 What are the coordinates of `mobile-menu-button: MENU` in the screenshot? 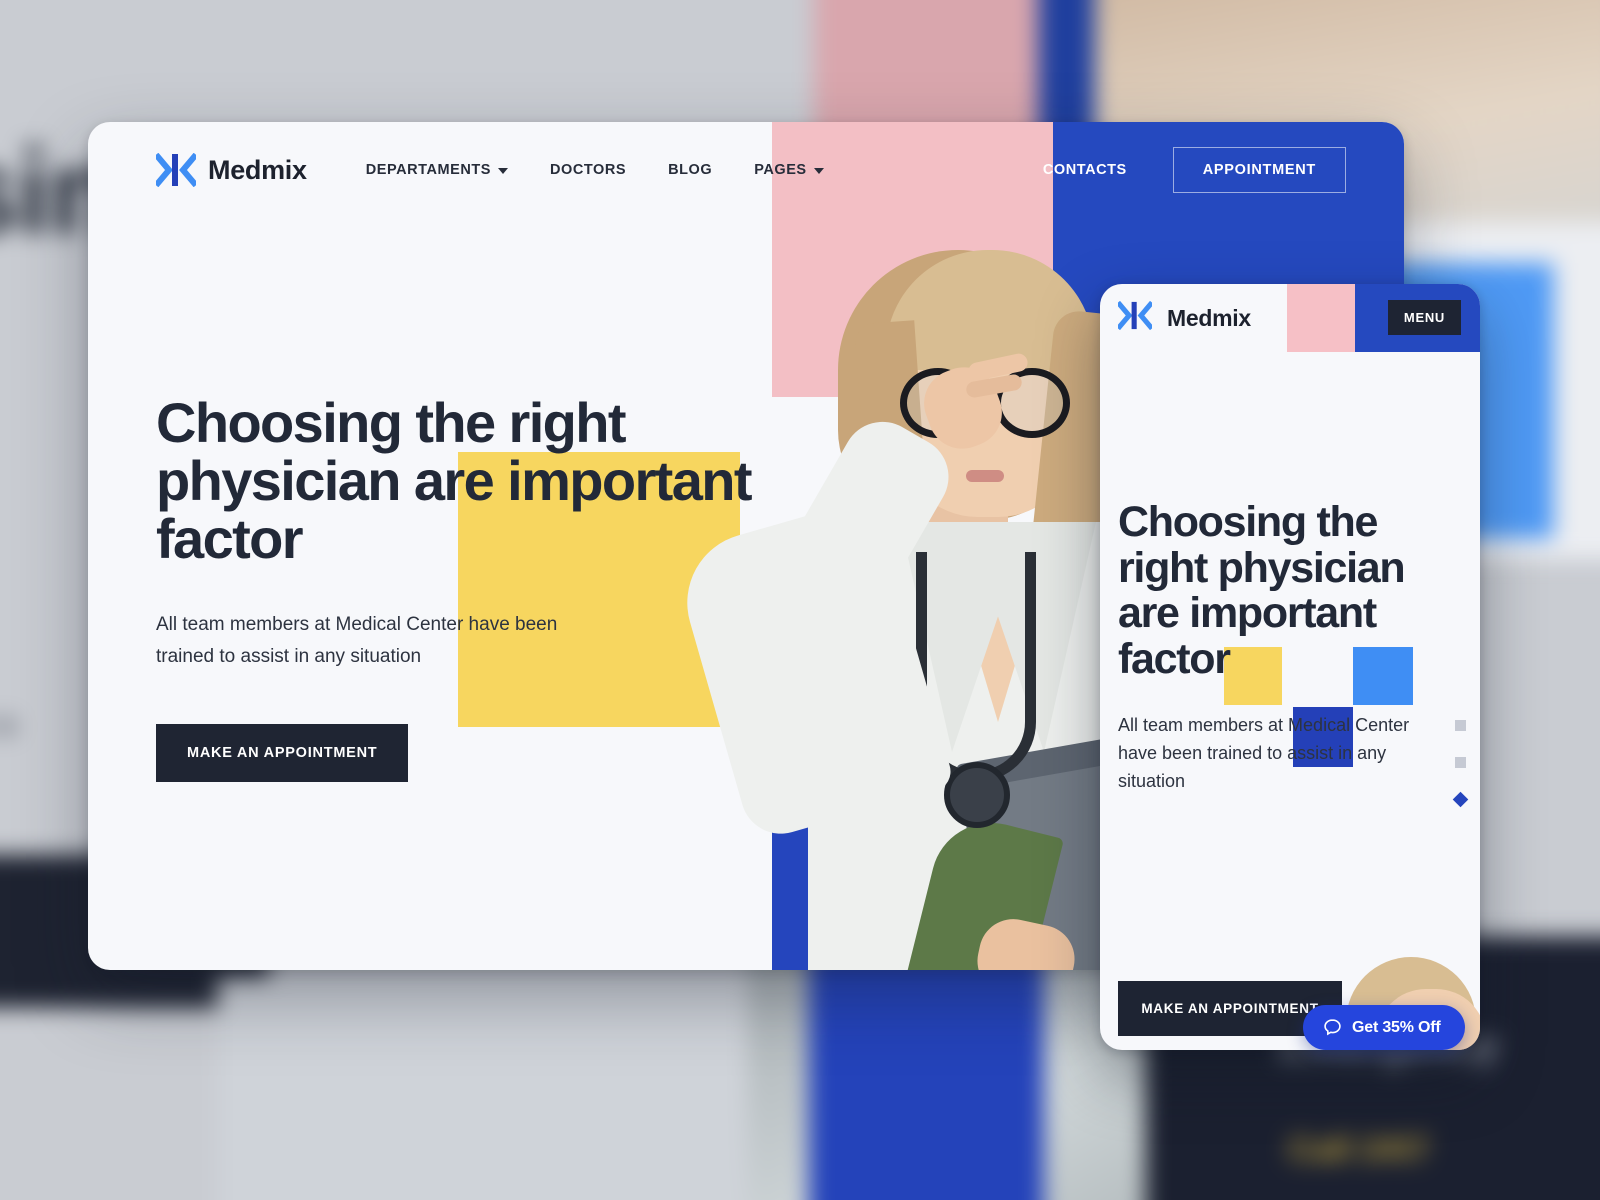 It's located at (1424, 317).